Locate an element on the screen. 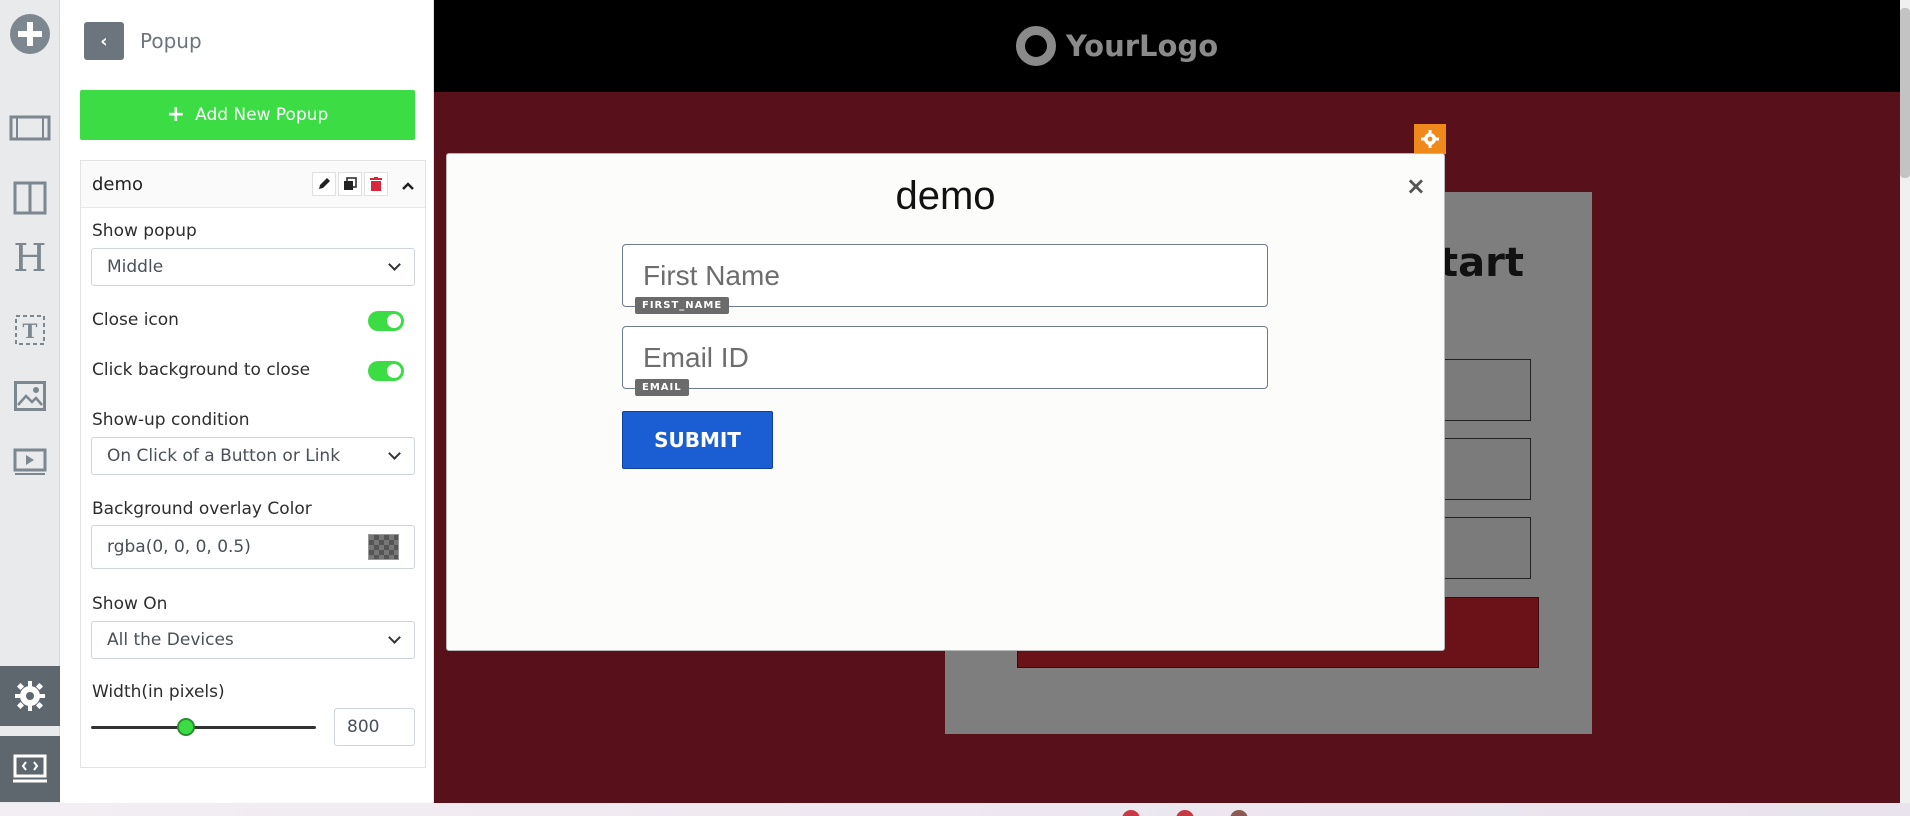 The height and width of the screenshot is (816, 1910). add-new-popup-button: + Add New Popup is located at coordinates (247, 115).